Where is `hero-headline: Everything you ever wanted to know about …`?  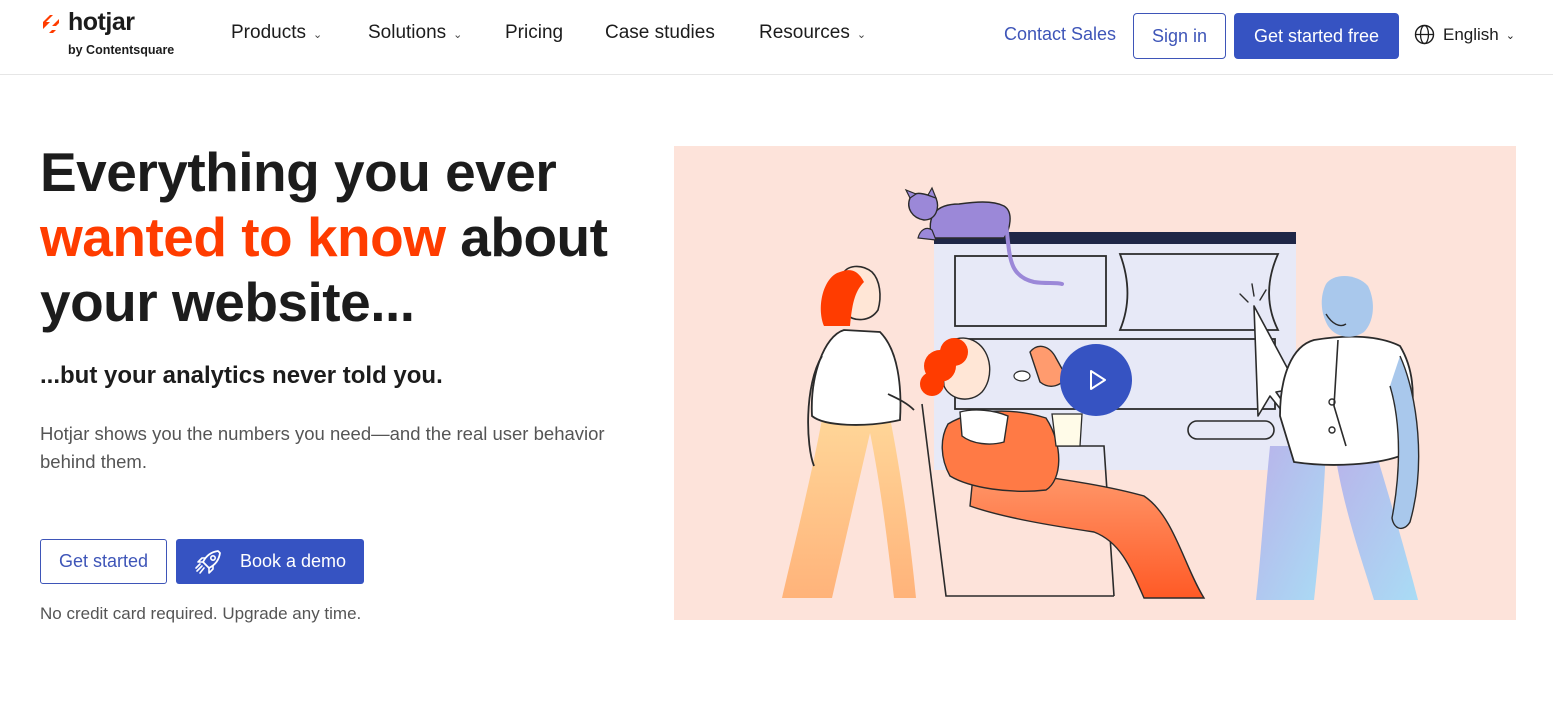
hero-headline: Everything you ever wanted to know about … is located at coordinates (350, 237).